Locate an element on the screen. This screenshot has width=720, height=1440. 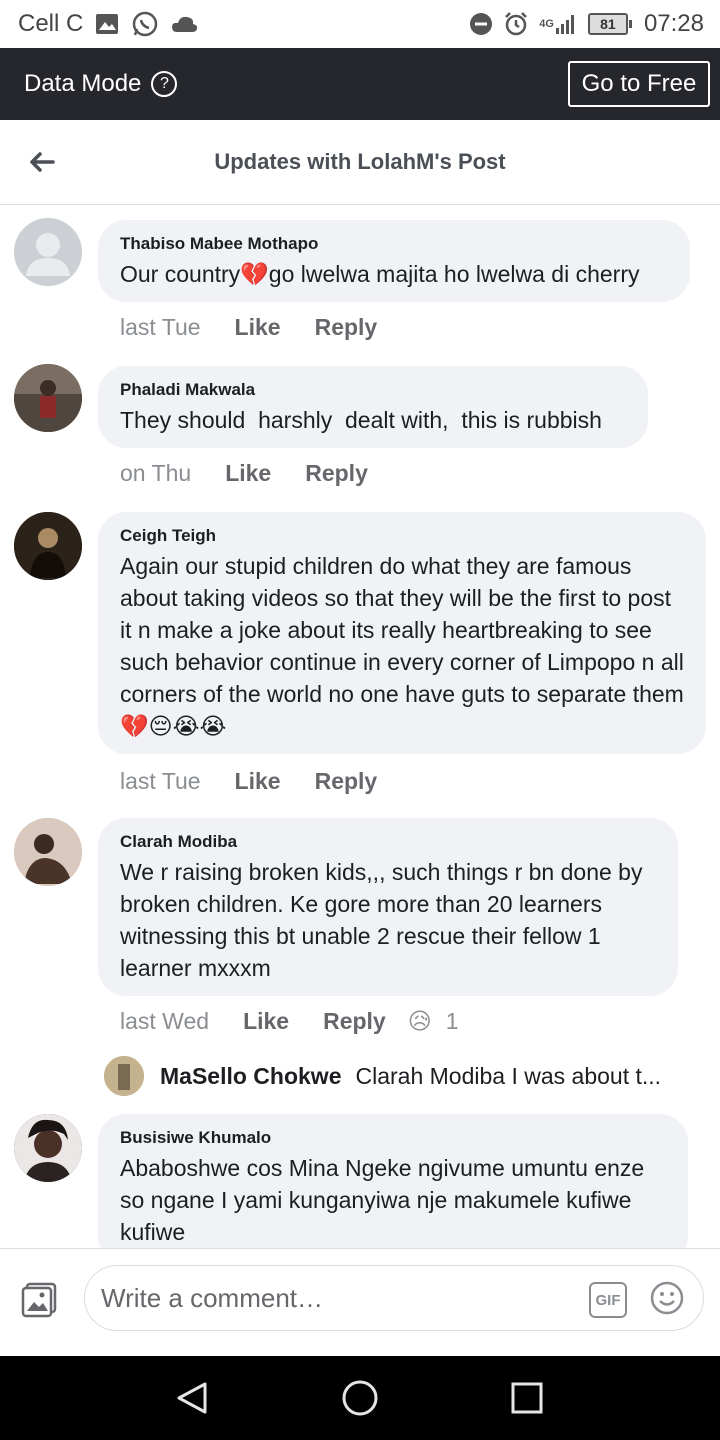
cloud-icon is located at coordinates (185, 24).